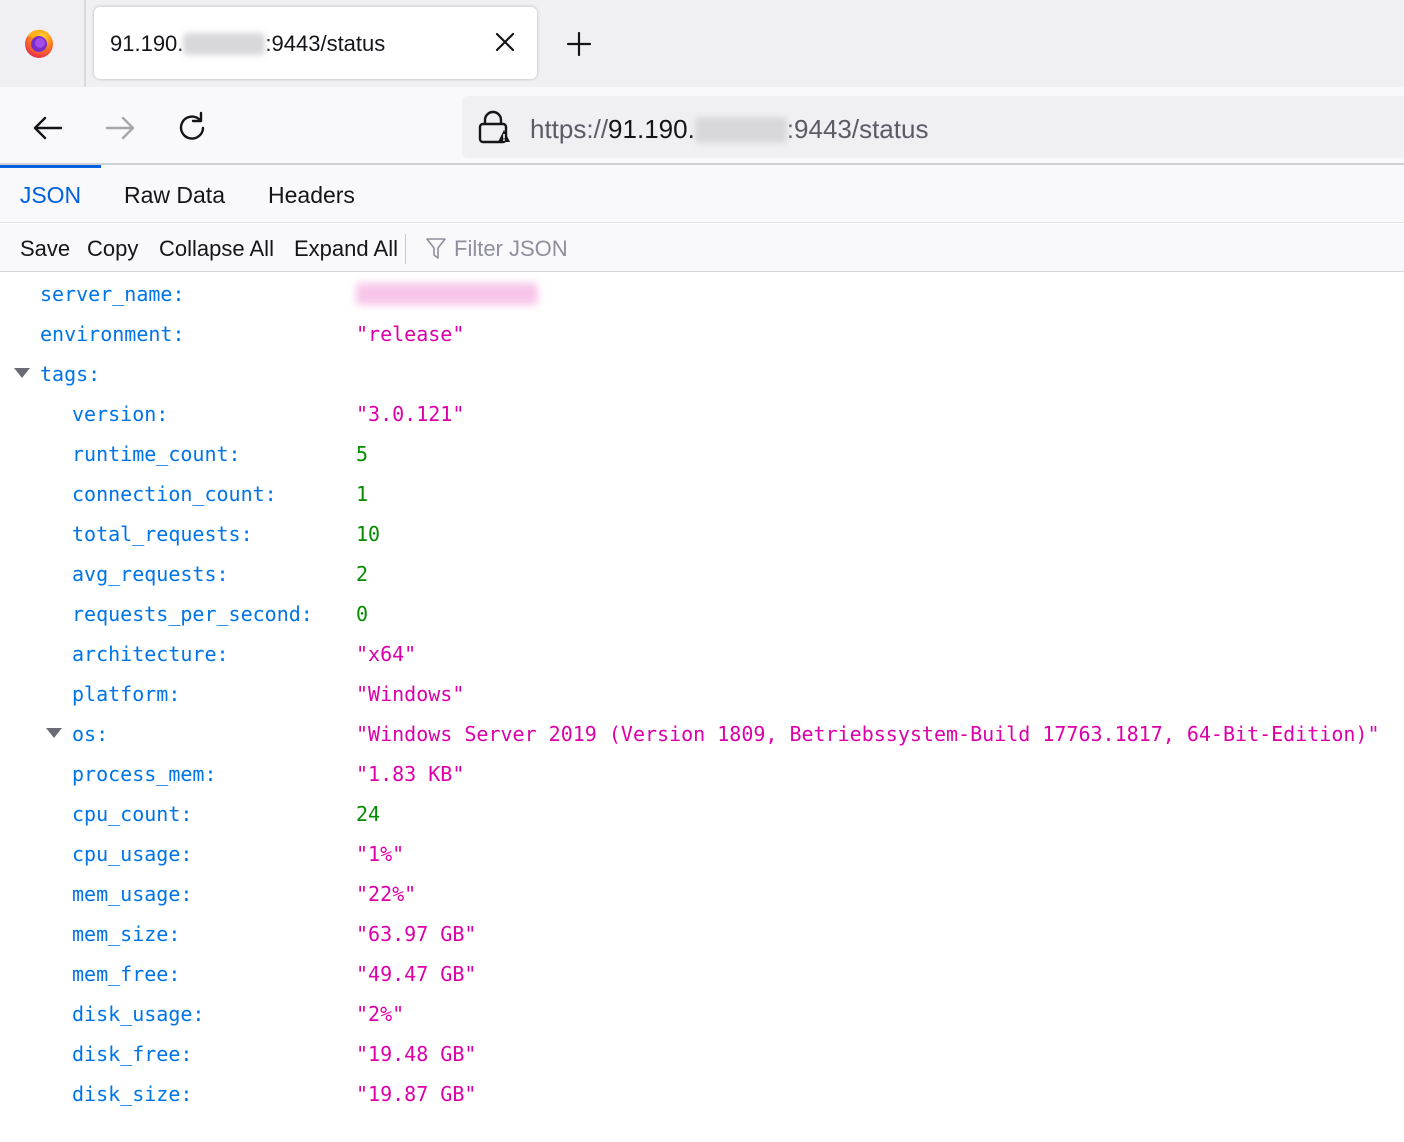  What do you see at coordinates (505, 42) in the screenshot?
I see `close-icon` at bounding box center [505, 42].